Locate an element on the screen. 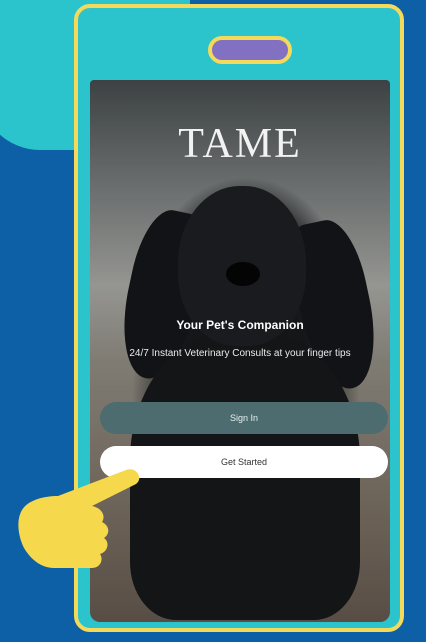 This screenshot has width=426, height=642. headline: Your Pet's Companion is located at coordinates (240, 325).